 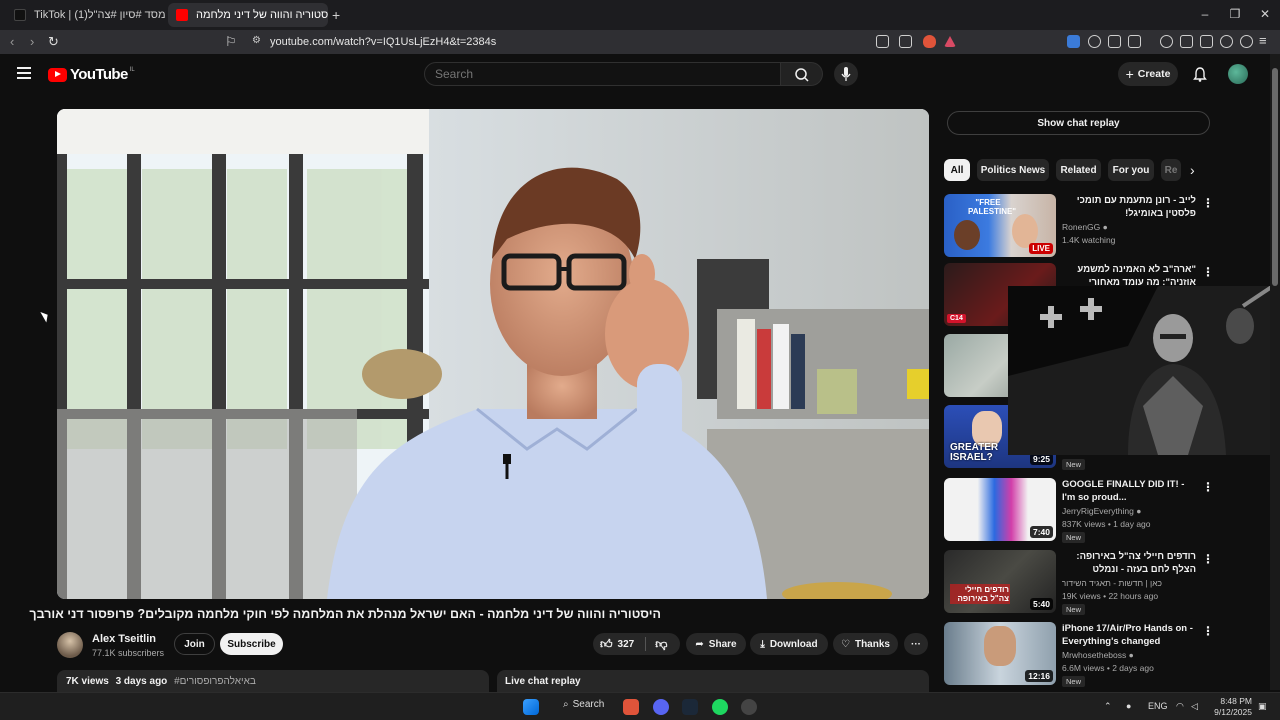 I want to click on recommendation-channel: JerryRigEverything ●, so click(x=1101, y=511).